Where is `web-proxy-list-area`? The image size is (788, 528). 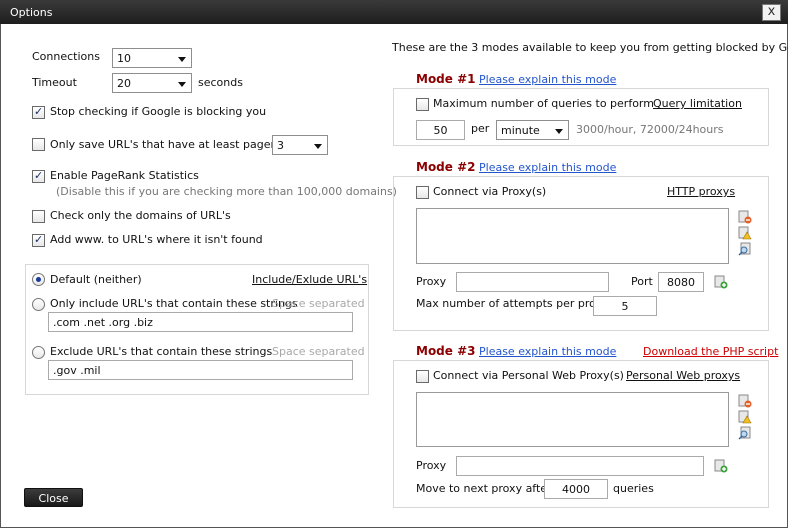
web-proxy-list-area is located at coordinates (572, 419).